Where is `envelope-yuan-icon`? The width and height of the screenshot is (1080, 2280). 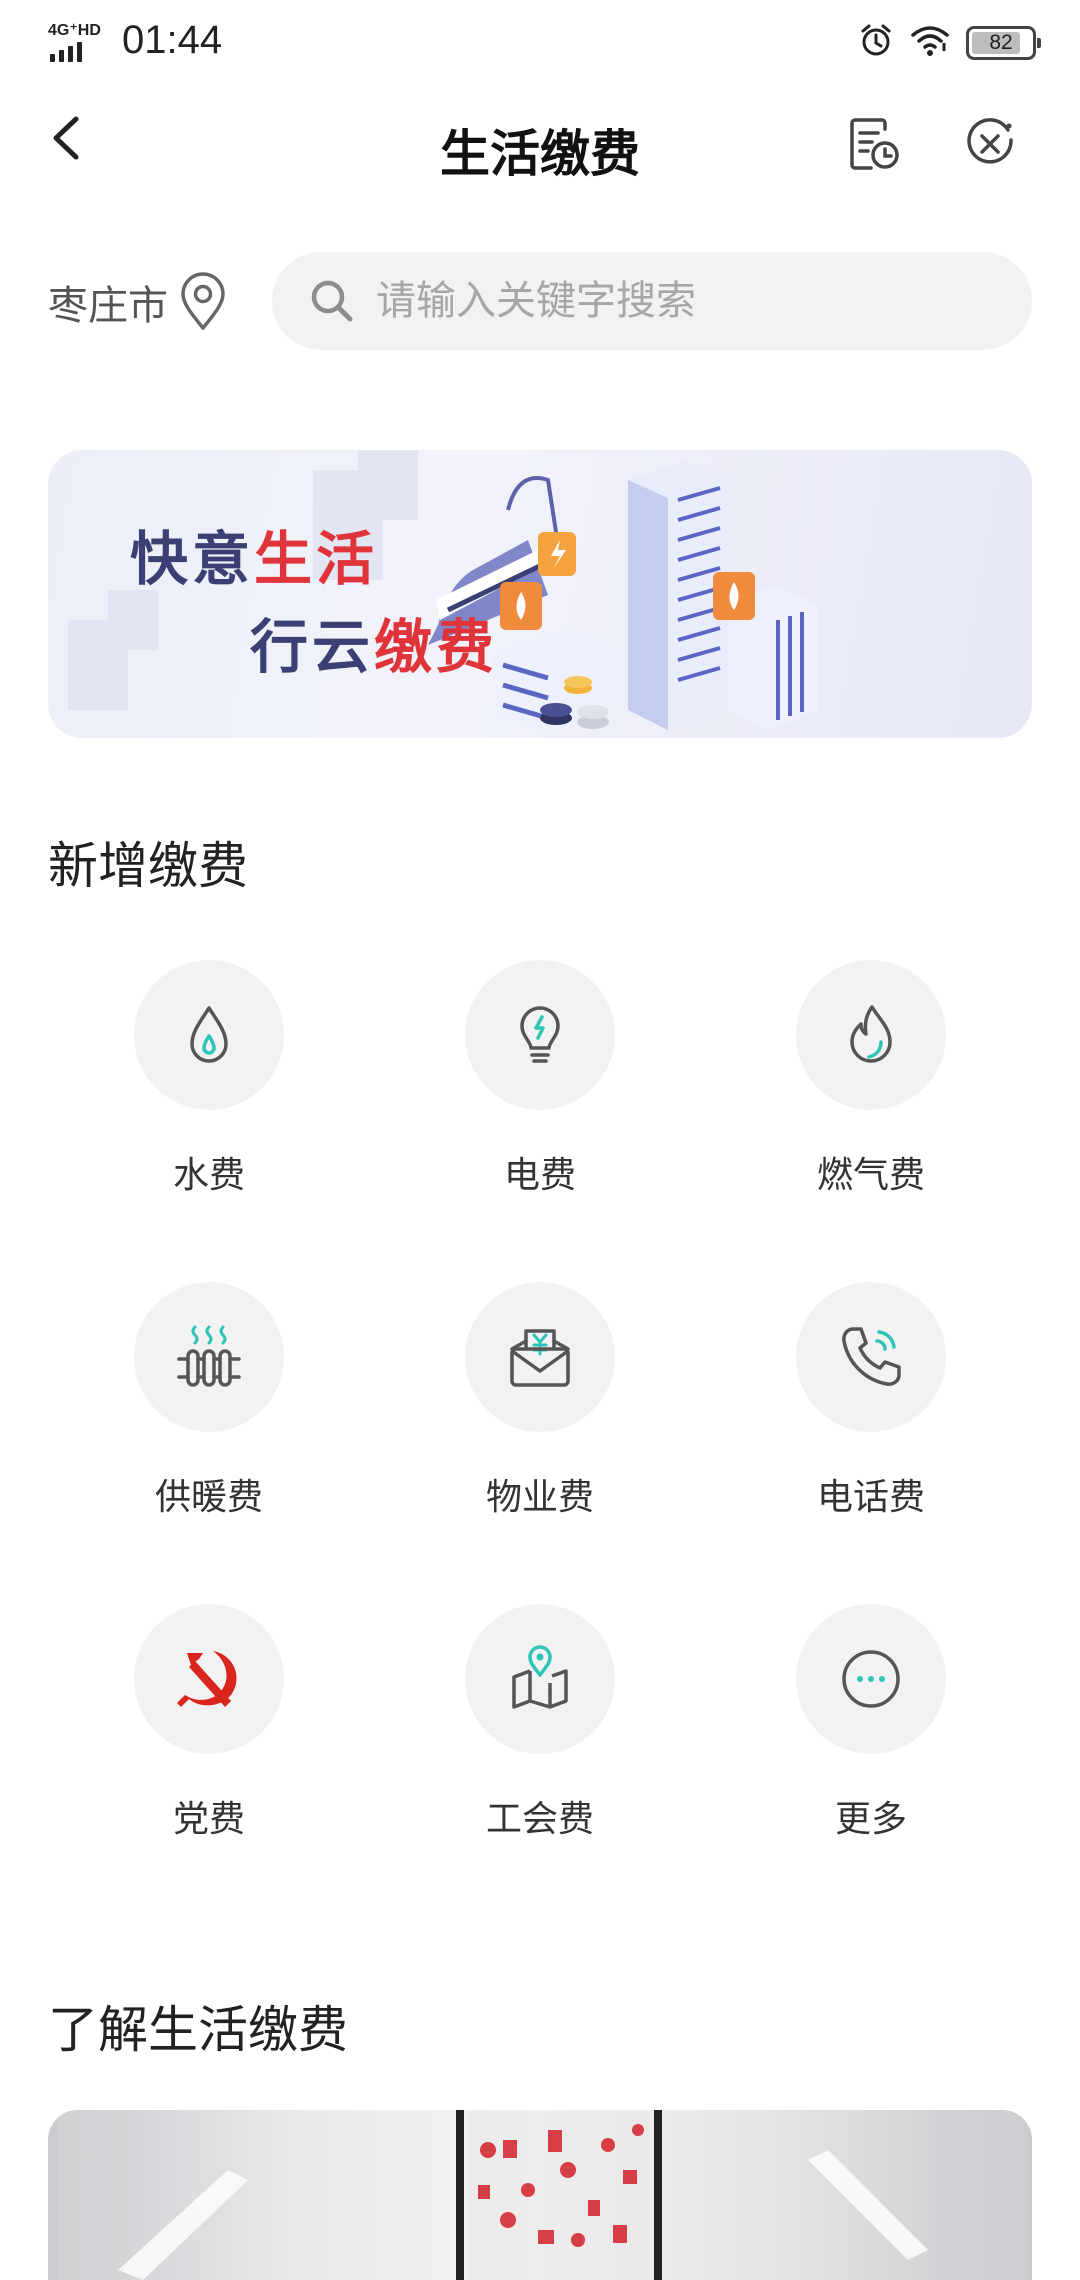
envelope-yuan-icon is located at coordinates (540, 1358).